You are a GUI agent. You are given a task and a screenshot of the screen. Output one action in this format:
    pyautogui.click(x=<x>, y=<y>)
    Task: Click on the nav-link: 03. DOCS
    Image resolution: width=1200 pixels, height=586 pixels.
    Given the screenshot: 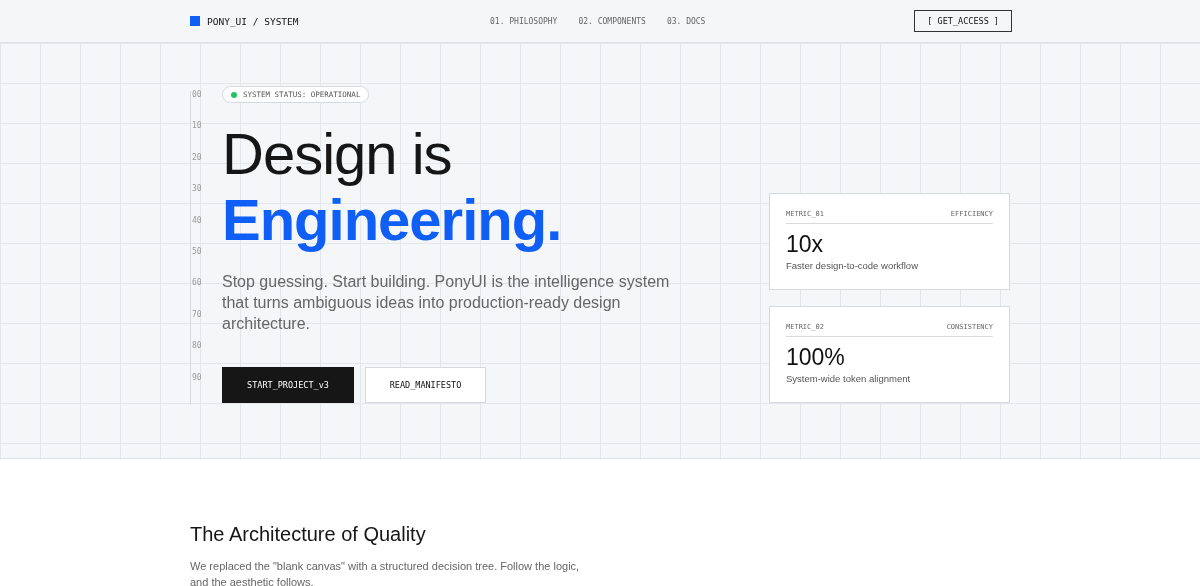 What is the action you would take?
    pyautogui.click(x=686, y=21)
    